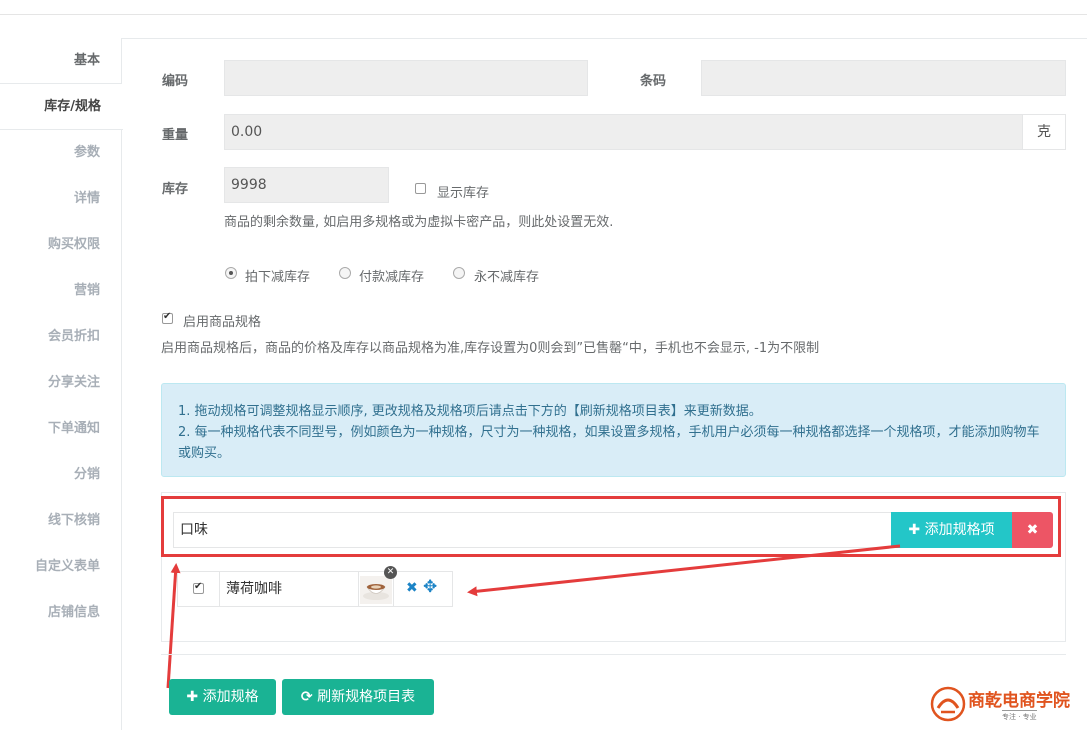  I want to click on refresh-spec-table-button: ⟳ 刷新规格项目表, so click(358, 697).